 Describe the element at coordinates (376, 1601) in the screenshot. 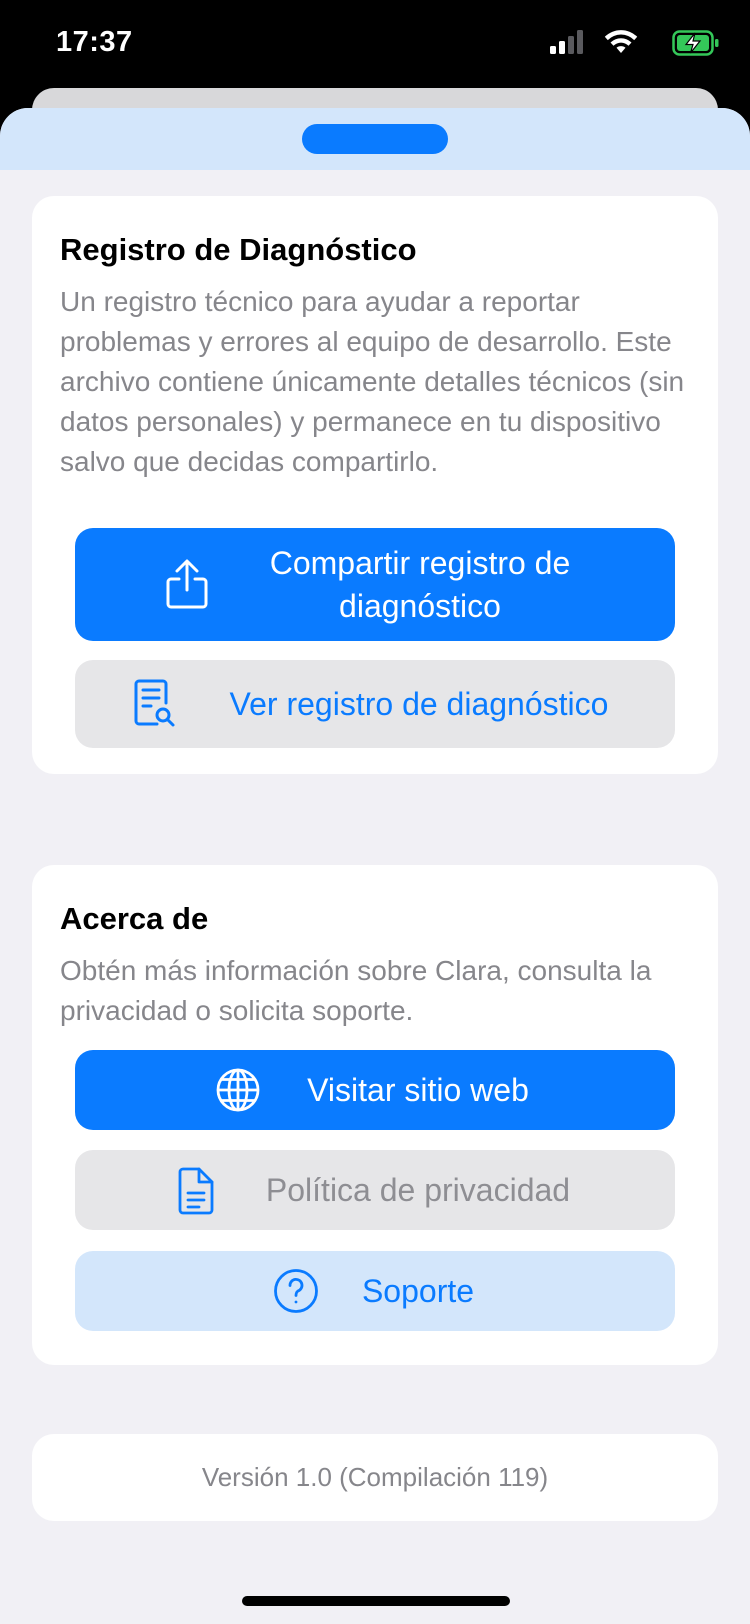

I see `home-indicator` at that location.